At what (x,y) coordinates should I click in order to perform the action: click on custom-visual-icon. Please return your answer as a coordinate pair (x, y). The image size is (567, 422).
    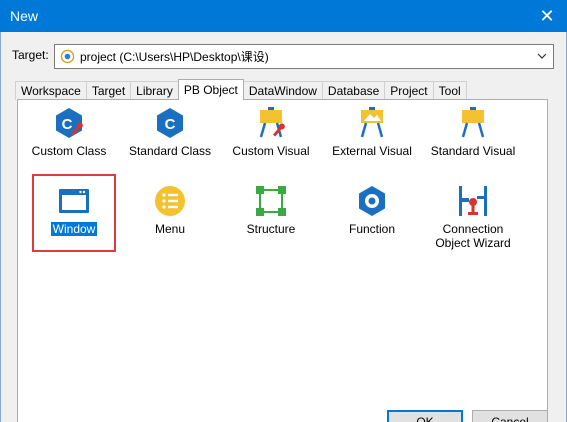
    Looking at the image, I should click on (272, 122).